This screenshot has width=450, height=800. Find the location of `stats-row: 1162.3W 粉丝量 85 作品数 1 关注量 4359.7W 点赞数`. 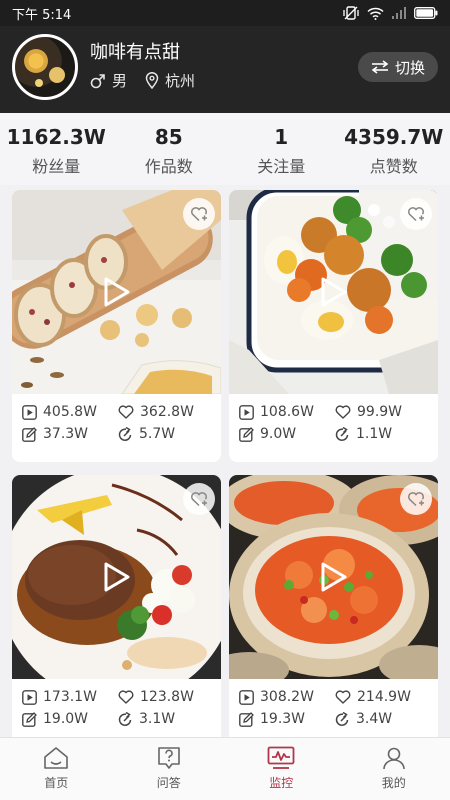

stats-row: 1162.3W 粉丝量 85 作品数 1 关注量 4359.7W 点赞数 is located at coordinates (225, 149).